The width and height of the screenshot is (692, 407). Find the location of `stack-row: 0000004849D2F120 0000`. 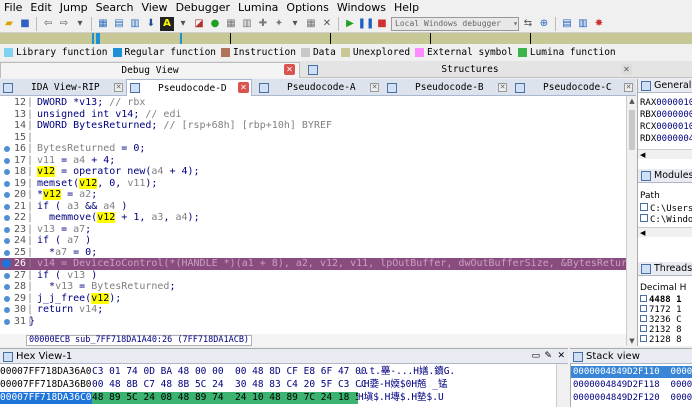

stack-row: 0000004849D2F120 0000 is located at coordinates (631, 398).